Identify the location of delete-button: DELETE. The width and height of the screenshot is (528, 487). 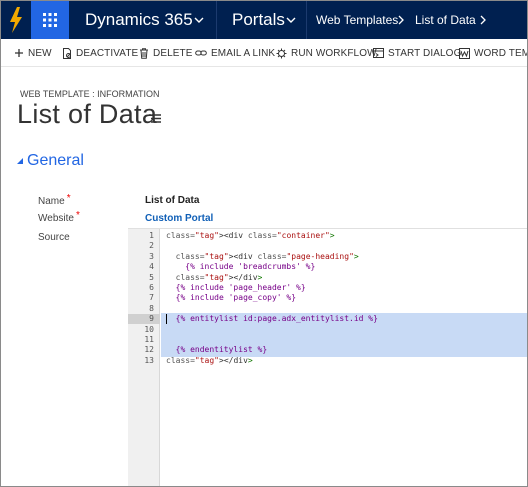
(166, 53).